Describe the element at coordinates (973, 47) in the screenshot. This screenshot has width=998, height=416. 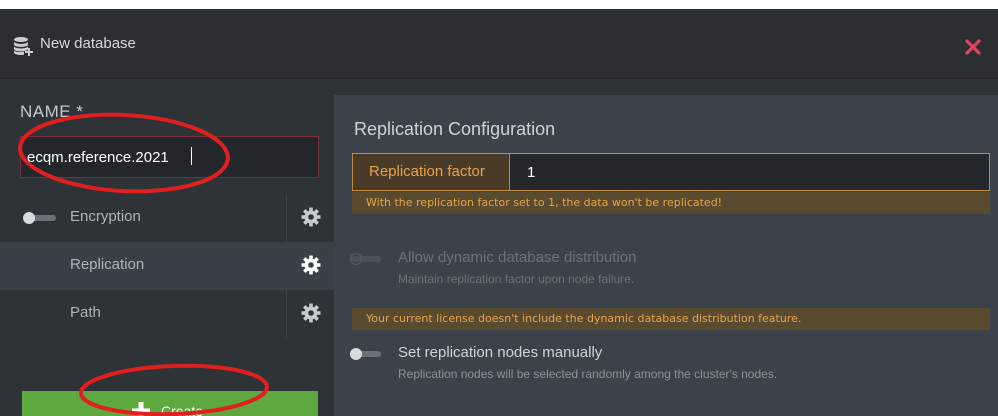
I see `close-icon` at that location.